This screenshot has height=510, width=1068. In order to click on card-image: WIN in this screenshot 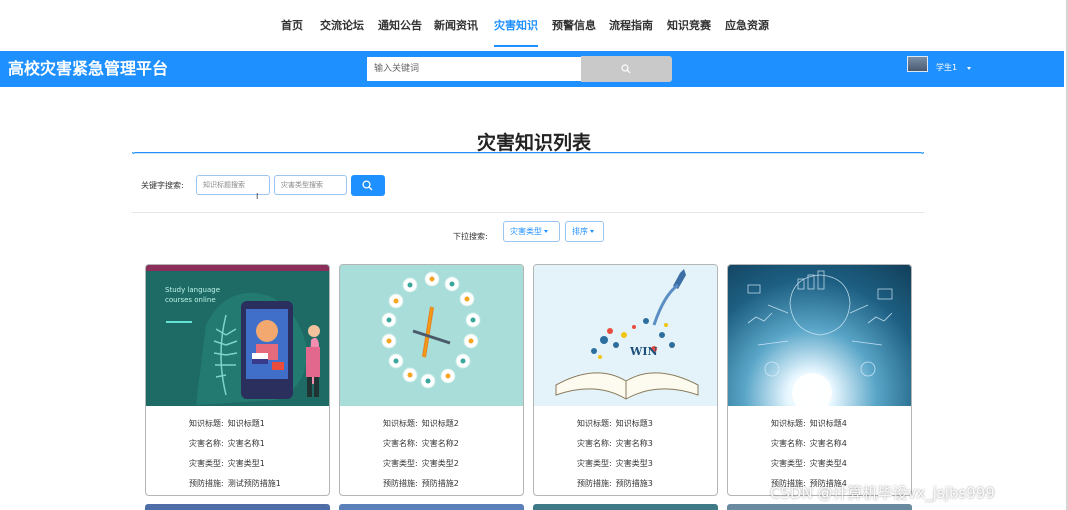, I will do `click(625, 335)`.